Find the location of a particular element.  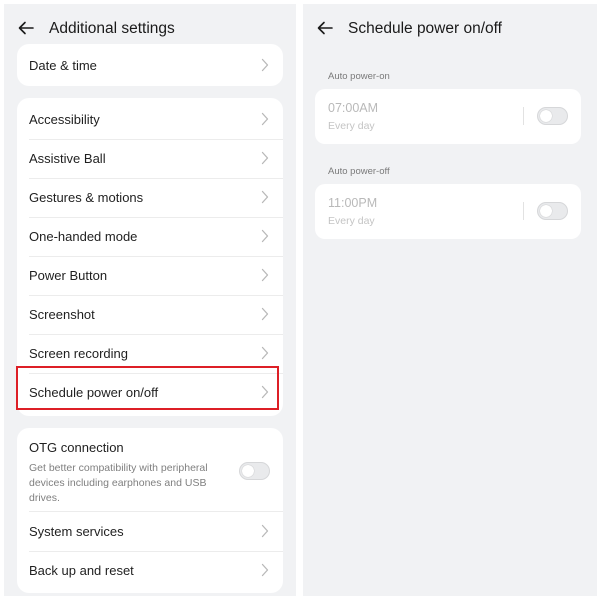

settings-item-label: Accessibility is located at coordinates (64, 119).